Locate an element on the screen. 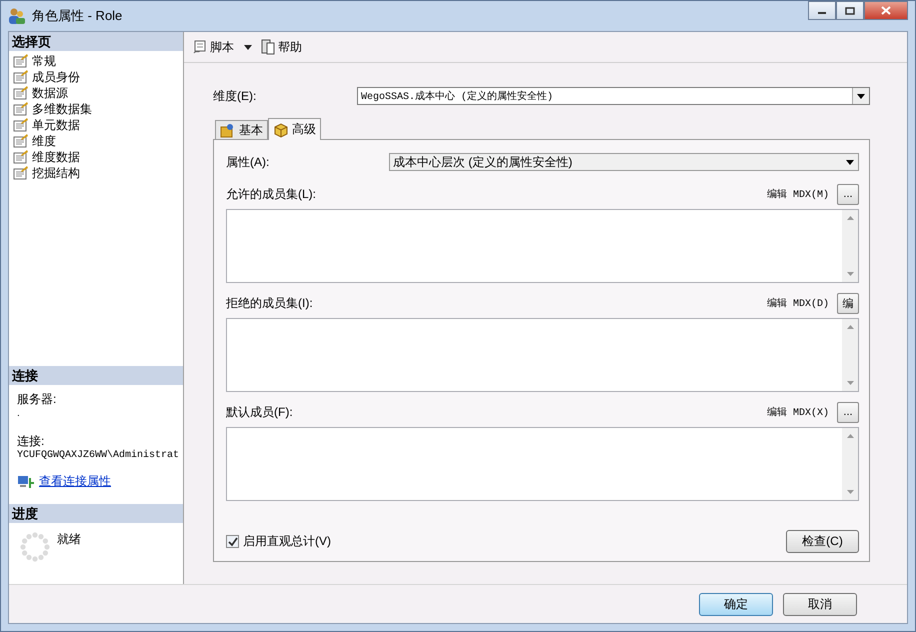  scroll-icon is located at coordinates (200, 47).